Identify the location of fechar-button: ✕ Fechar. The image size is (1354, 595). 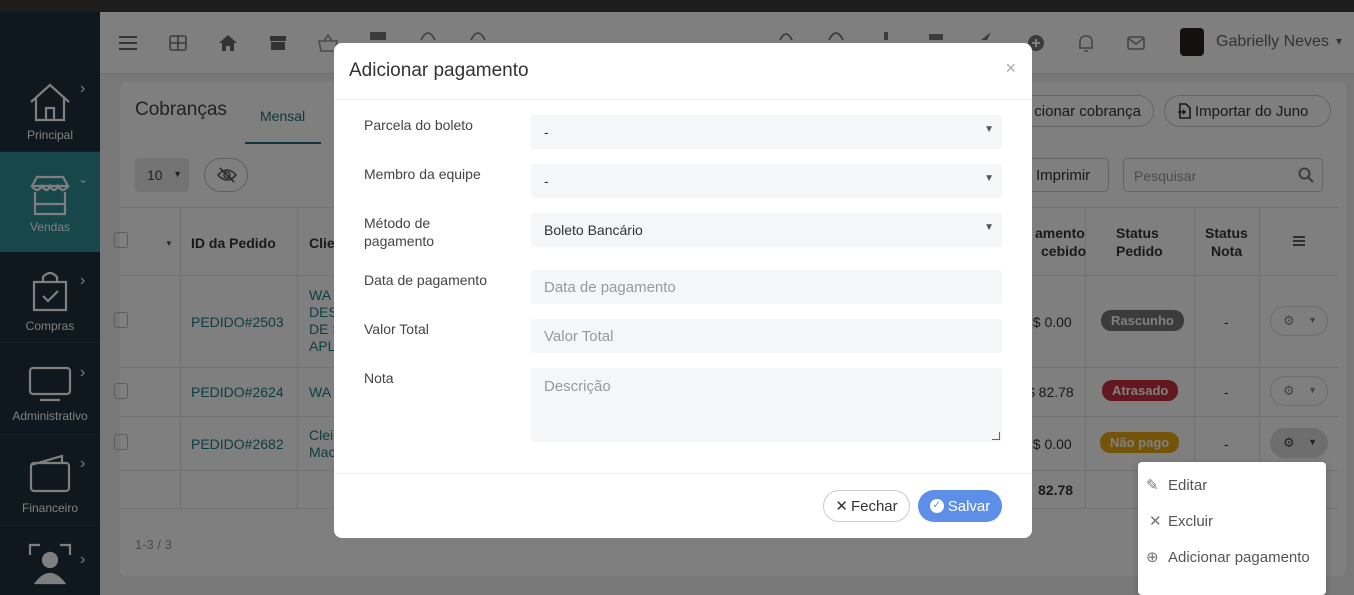
(866, 506).